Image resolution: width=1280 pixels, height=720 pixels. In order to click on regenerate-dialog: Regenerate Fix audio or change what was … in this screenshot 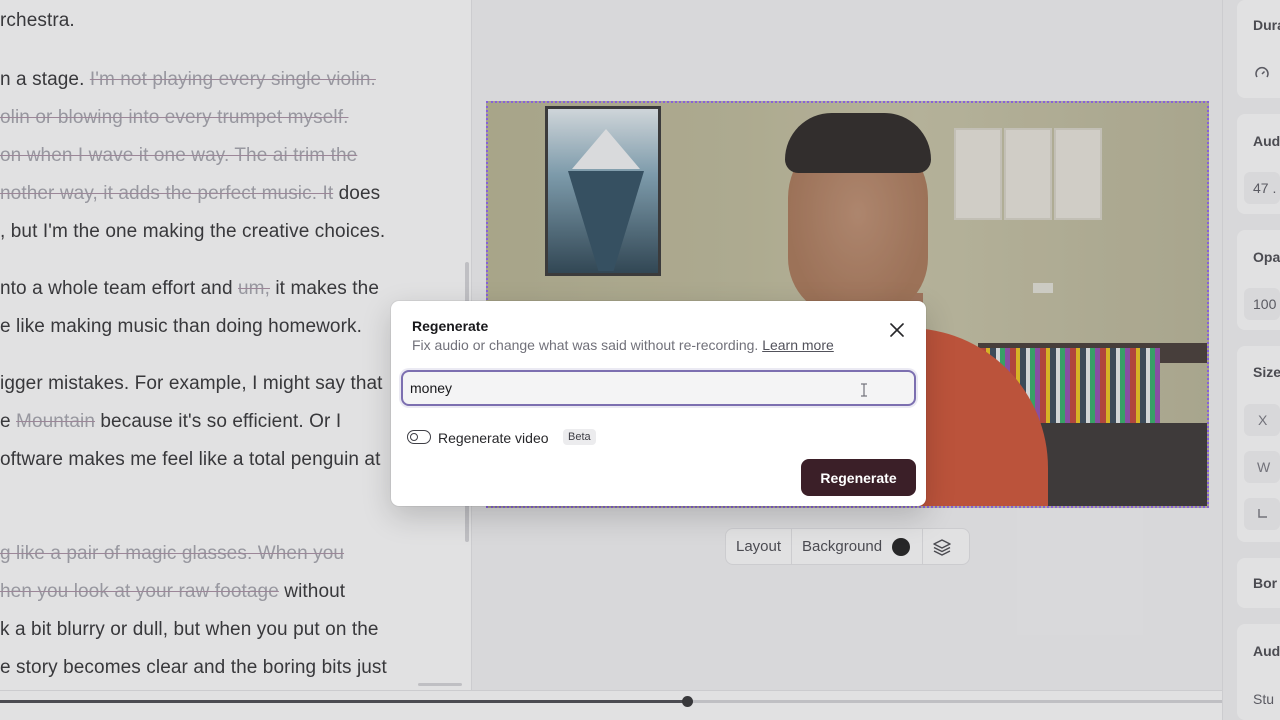, I will do `click(658, 403)`.